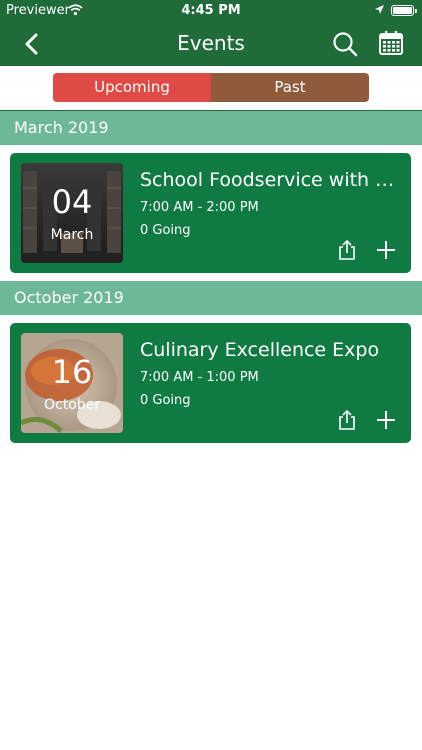 The image size is (422, 750). I want to click on event-time: 7:00 AM - 2:00 PM, so click(199, 207).